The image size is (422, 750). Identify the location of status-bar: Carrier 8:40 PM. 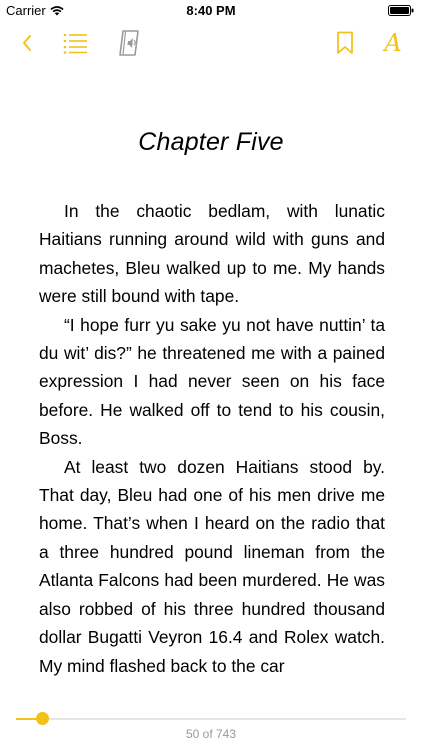
(211, 11).